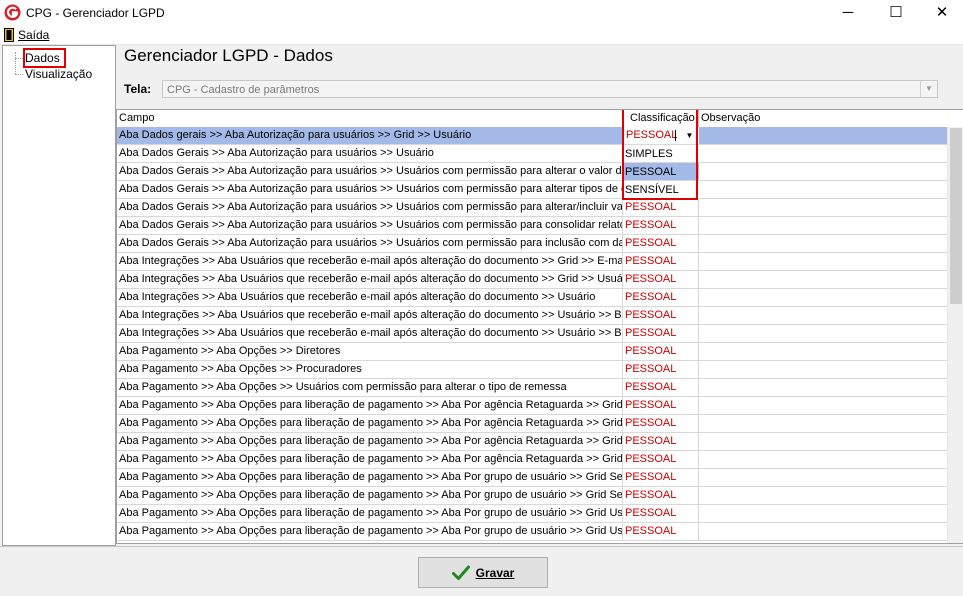  I want to click on maximize-button: ☐, so click(896, 13).